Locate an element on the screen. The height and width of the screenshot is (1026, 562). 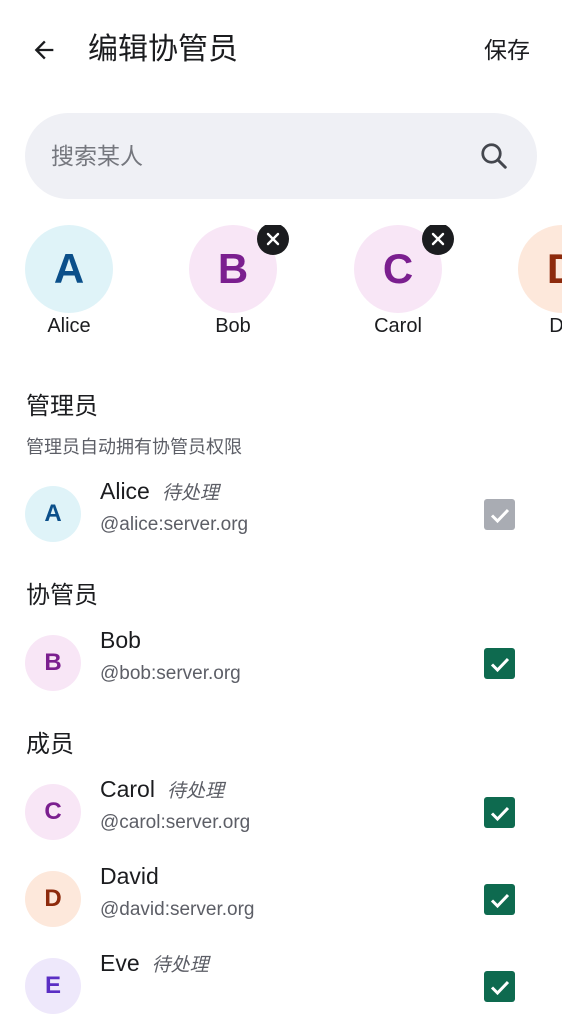
selected-chip-david: D Da is located at coordinates (532, 285).